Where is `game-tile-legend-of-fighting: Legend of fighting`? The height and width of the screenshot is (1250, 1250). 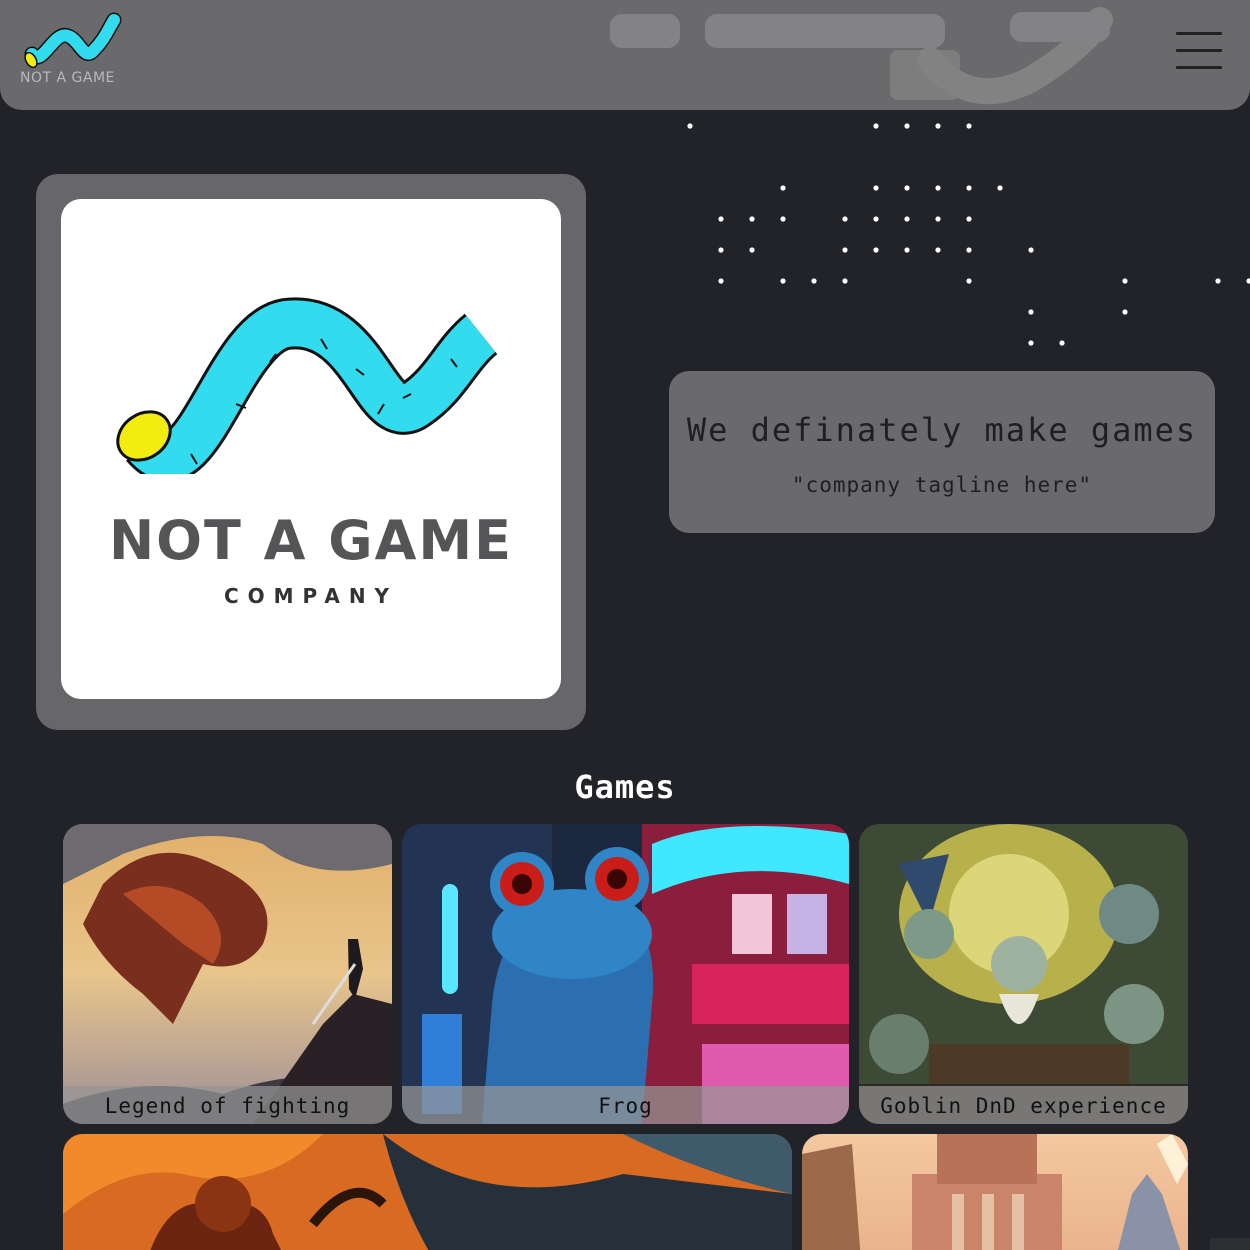
game-tile-legend-of-fighting: Legend of fighting is located at coordinates (227, 974).